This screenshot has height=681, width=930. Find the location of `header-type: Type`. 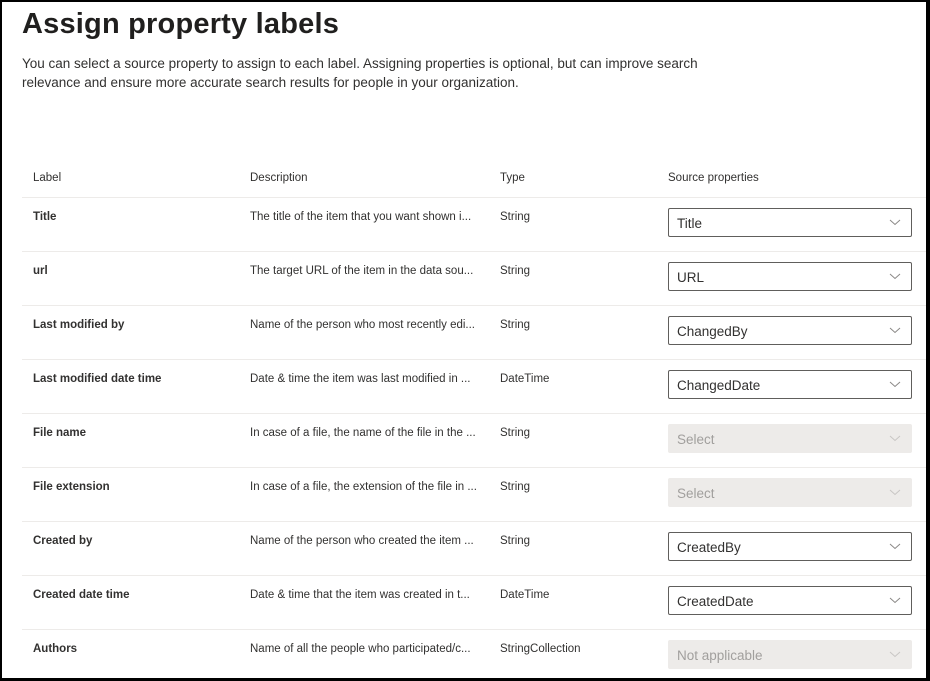

header-type: Type is located at coordinates (512, 178).